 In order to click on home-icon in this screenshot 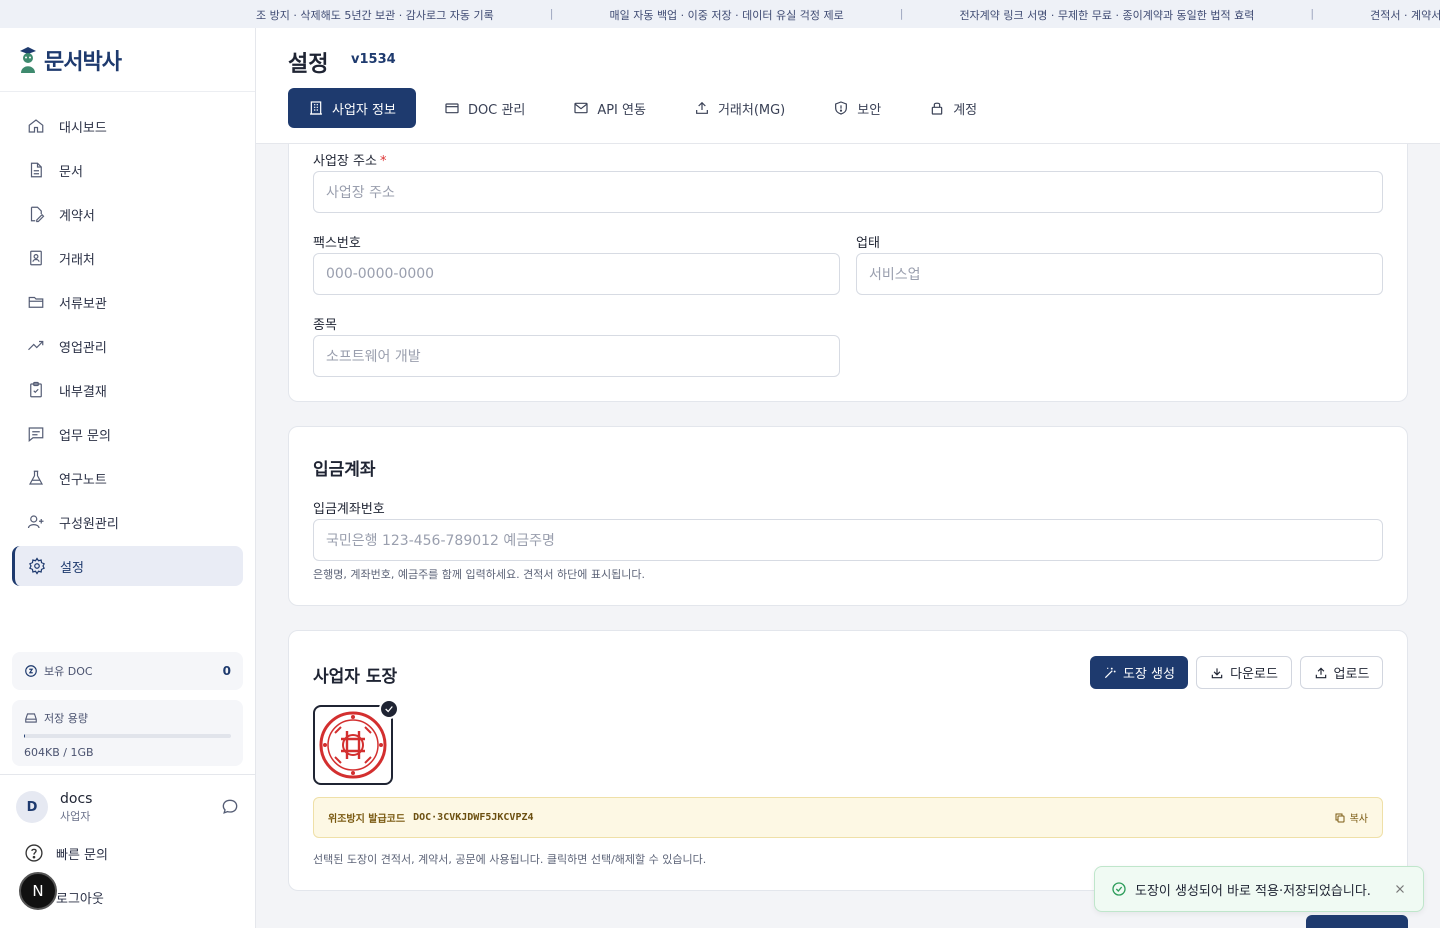, I will do `click(36, 126)`.